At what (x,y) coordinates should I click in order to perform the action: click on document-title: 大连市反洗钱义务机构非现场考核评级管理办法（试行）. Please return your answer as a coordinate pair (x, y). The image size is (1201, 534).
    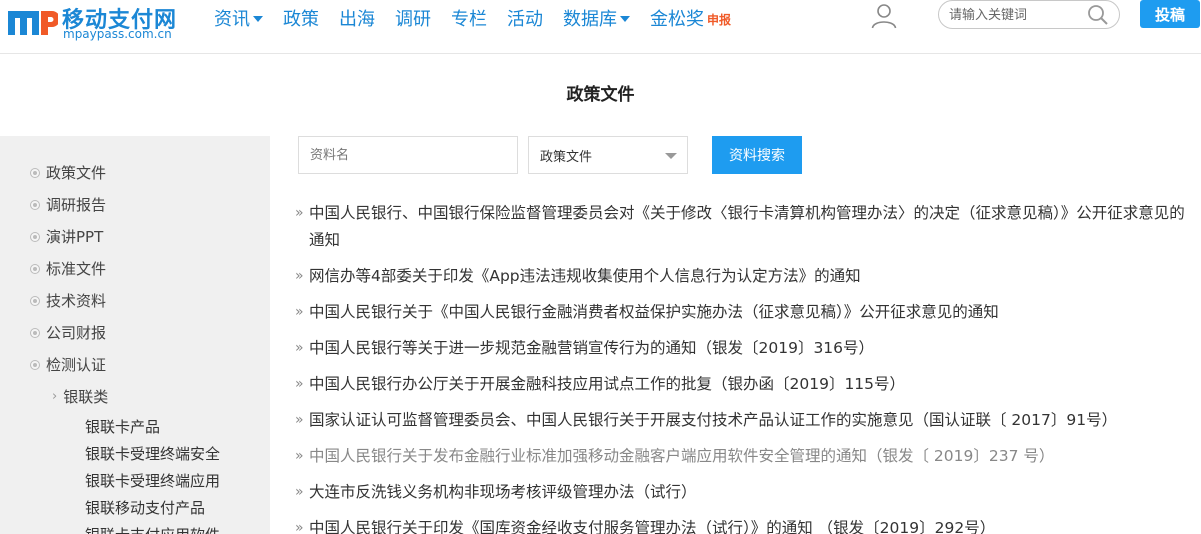
    Looking at the image, I should click on (503, 492).